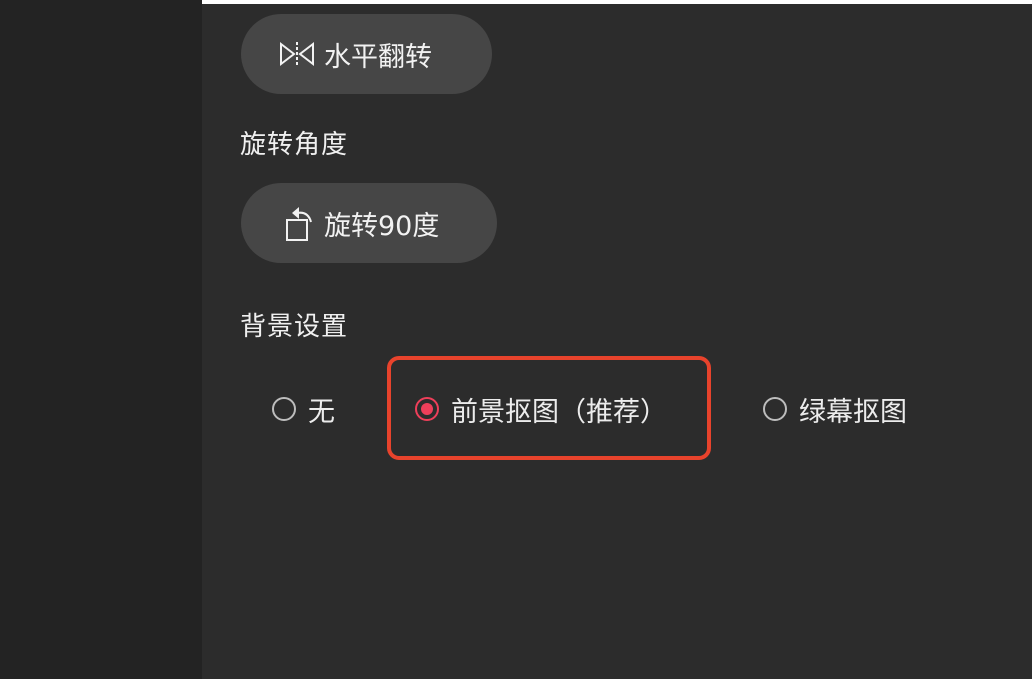  What do you see at coordinates (303, 409) in the screenshot?
I see `radio-option-none: 无` at bounding box center [303, 409].